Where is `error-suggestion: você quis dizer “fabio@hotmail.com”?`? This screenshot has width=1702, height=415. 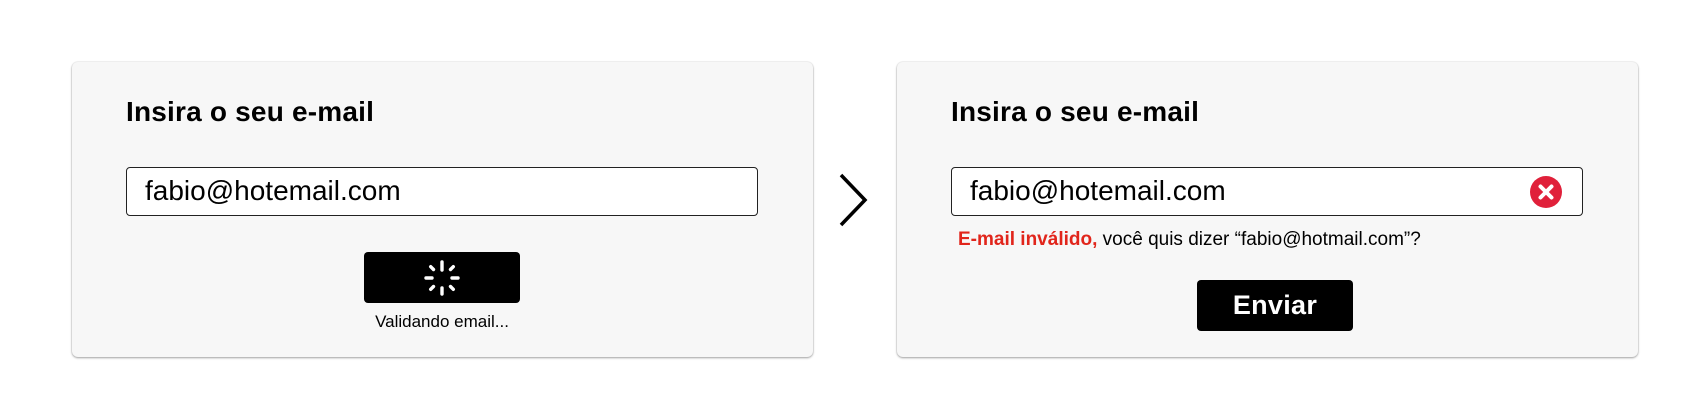 error-suggestion: você quis dizer “fabio@hotmail.com”? is located at coordinates (1259, 239).